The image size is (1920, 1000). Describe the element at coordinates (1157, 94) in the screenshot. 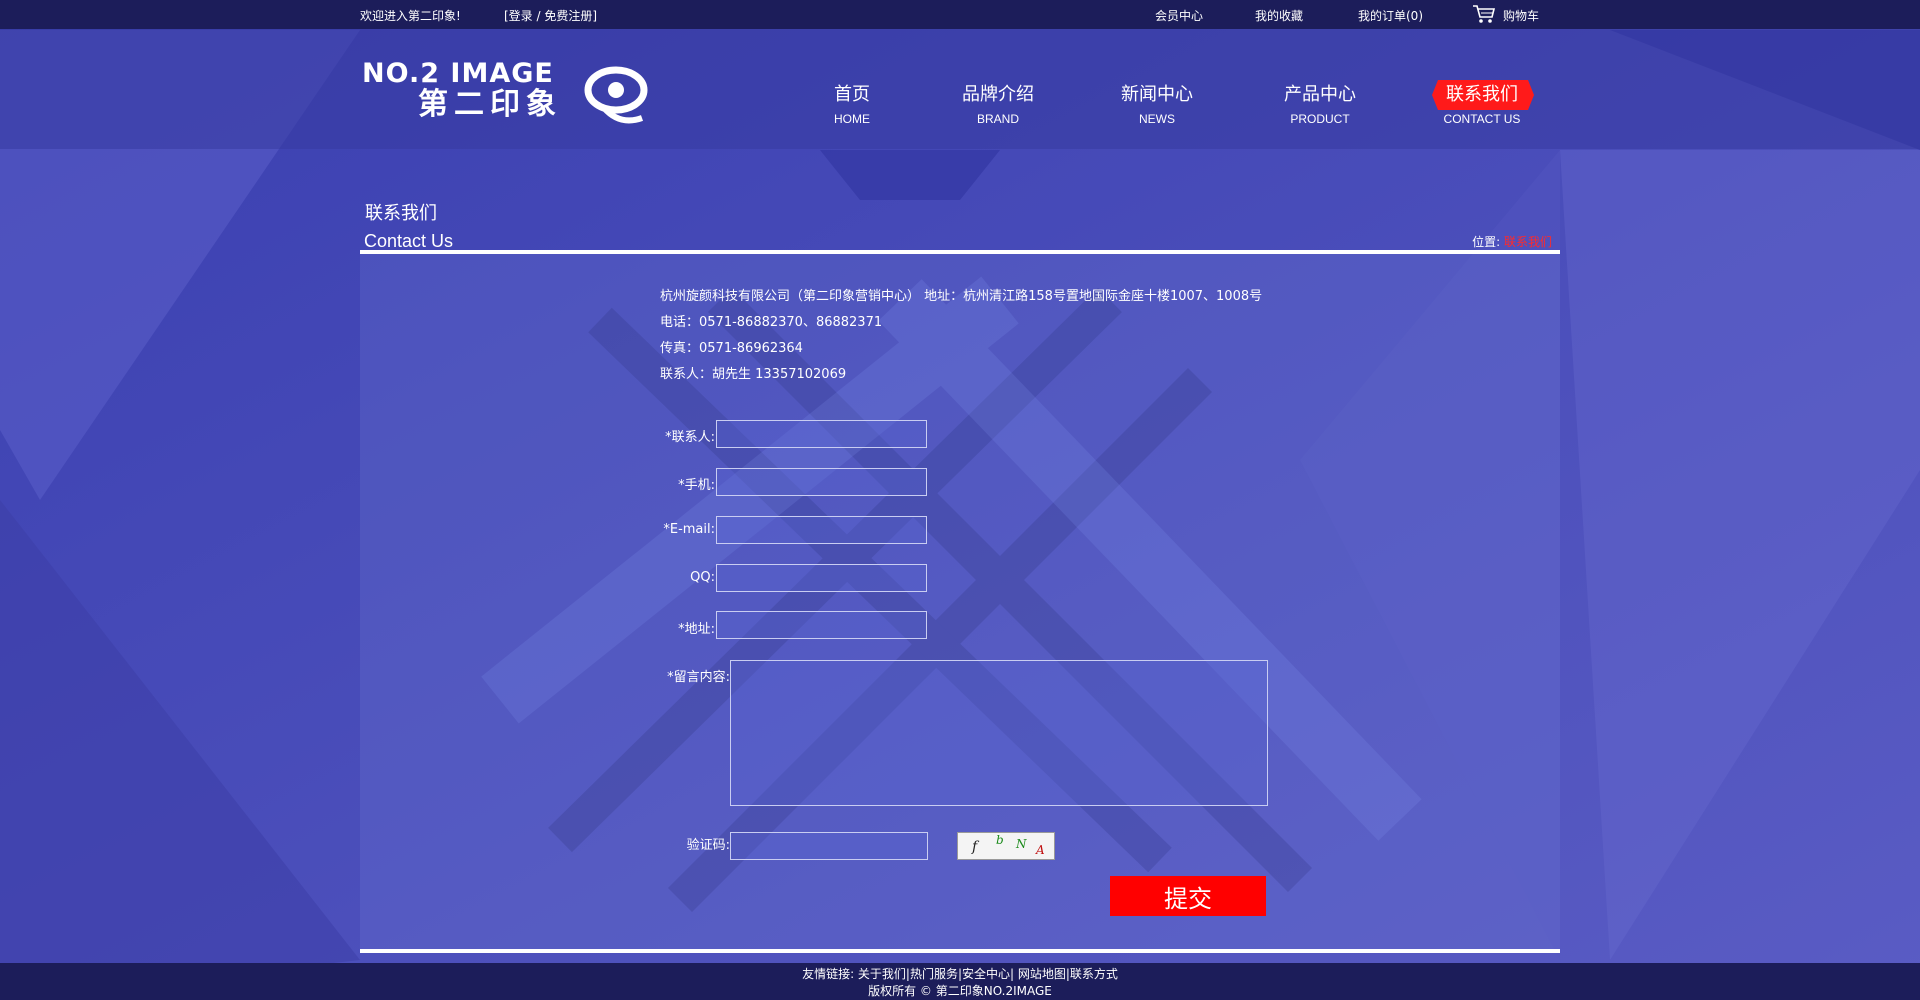

I see `nav-news-cn: 新闻中心` at that location.